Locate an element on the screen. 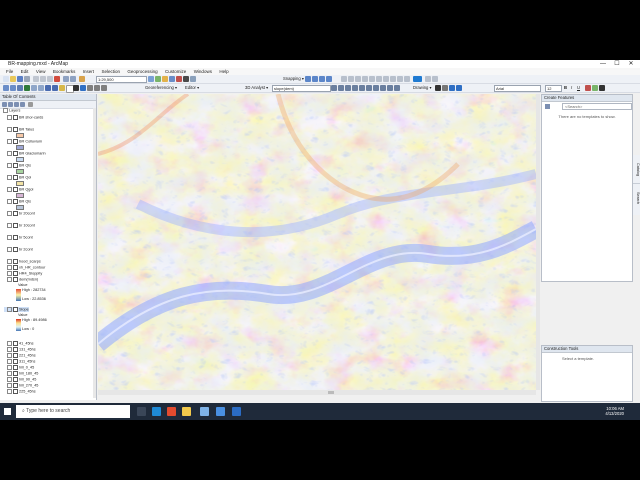 This screenshot has width=640, height=480. georef-tool-10-icon is located at coordinates (407, 79).